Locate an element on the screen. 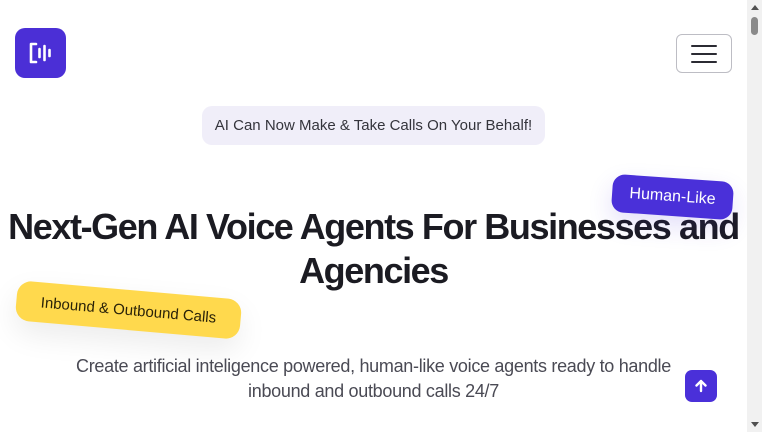 This screenshot has width=762, height=432. scroll-up-button is located at coordinates (754, 7).